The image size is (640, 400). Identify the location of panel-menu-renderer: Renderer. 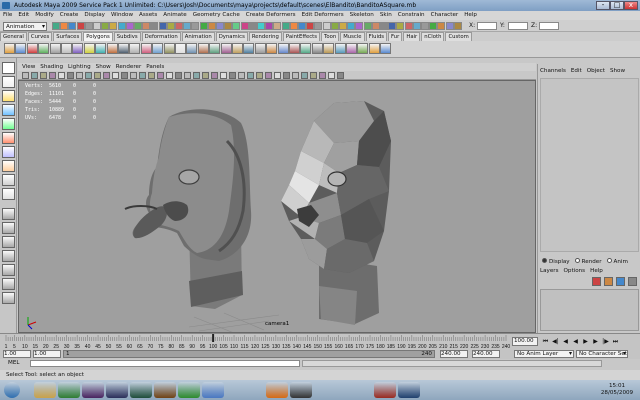
(129, 67).